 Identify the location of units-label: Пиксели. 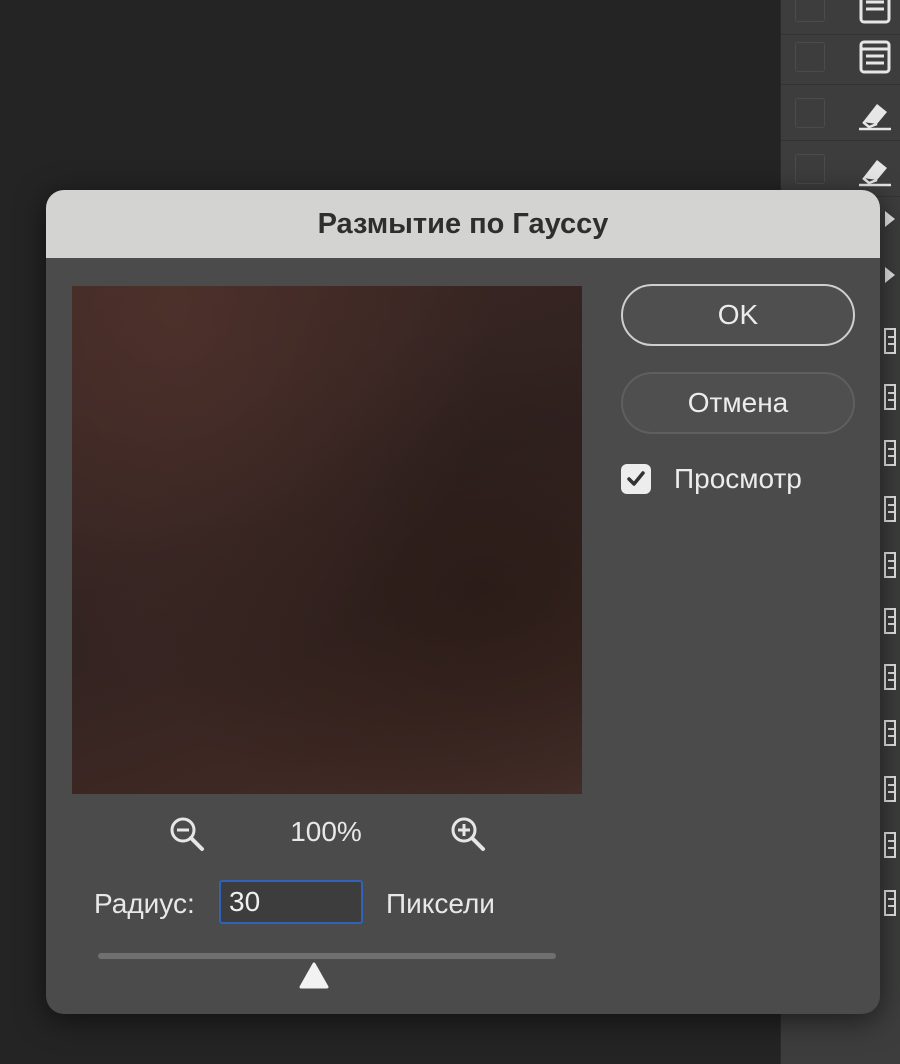
(440, 903).